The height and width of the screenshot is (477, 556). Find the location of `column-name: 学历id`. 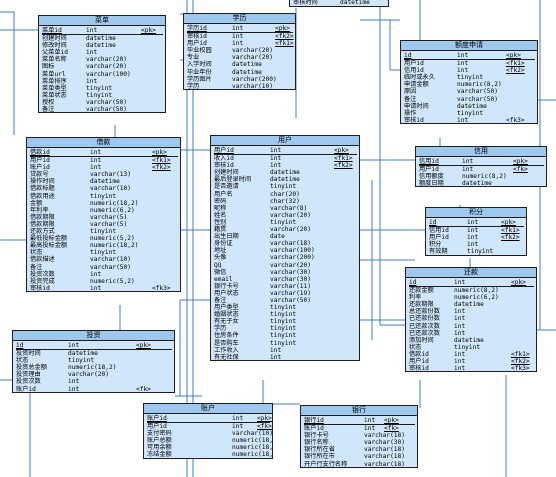

column-name: 学历id is located at coordinates (197, 28).